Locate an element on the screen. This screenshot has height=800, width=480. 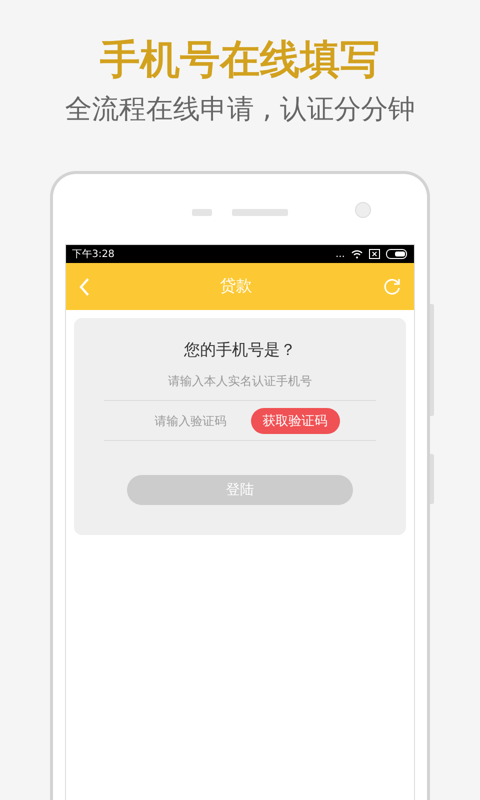
headline: 手机号在线填写 is located at coordinates (240, 60).